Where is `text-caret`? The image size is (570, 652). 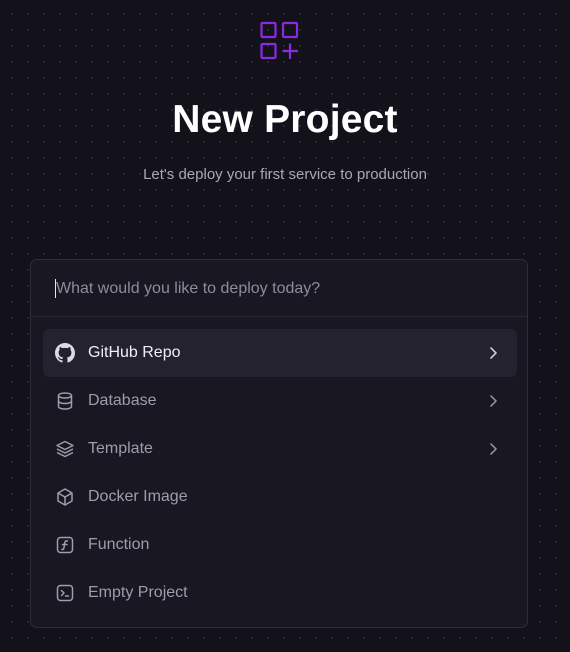 text-caret is located at coordinates (55, 288).